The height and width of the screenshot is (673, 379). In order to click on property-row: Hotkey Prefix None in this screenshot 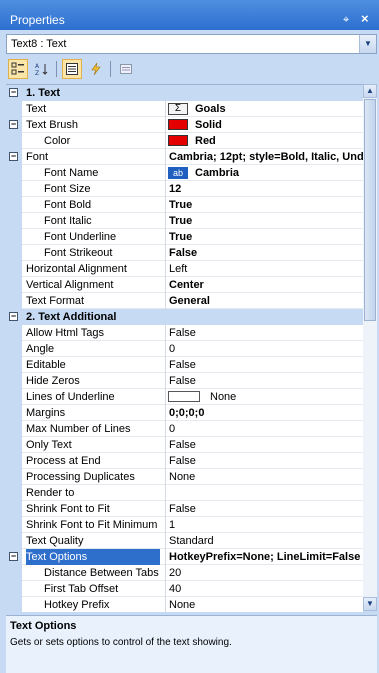, I will do `click(184, 604)`.